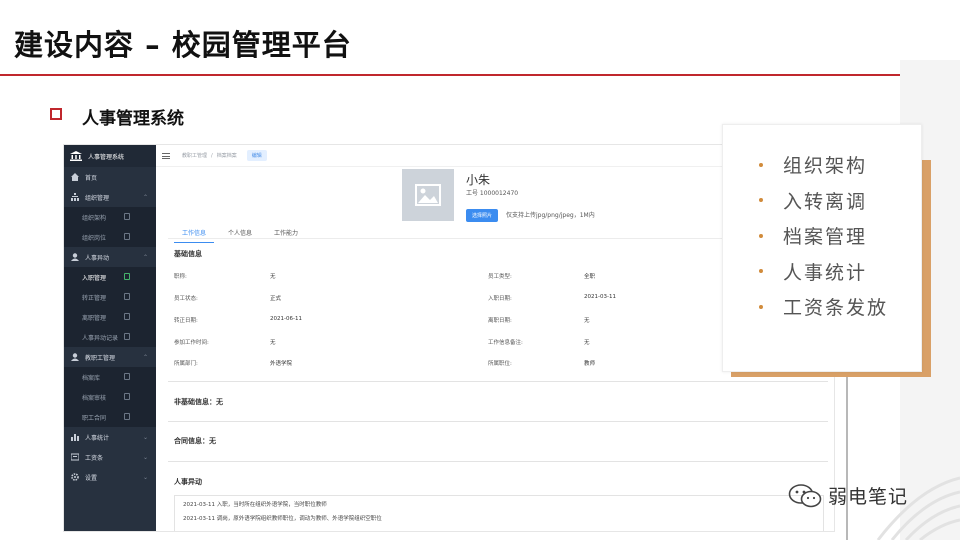 This screenshot has height=540, width=960. What do you see at coordinates (94, 278) in the screenshot?
I see `sidebar-item-label: 入职管理` at bounding box center [94, 278].